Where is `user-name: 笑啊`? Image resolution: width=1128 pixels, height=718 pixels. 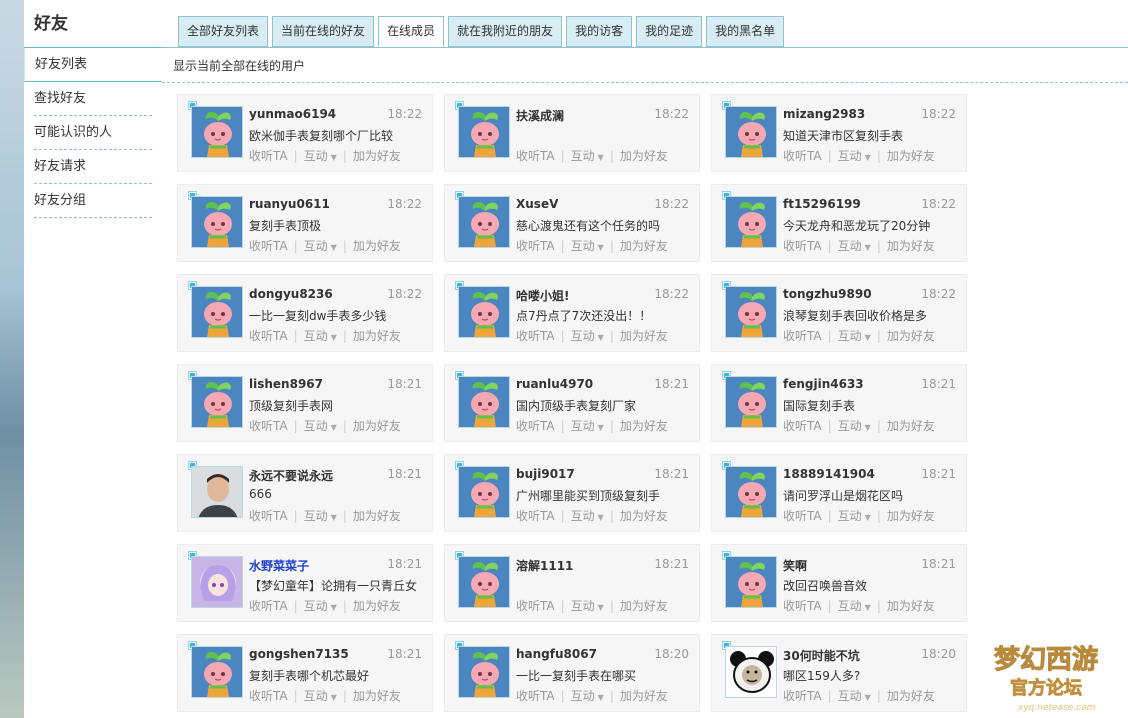
user-name: 笑啊 is located at coordinates (795, 565).